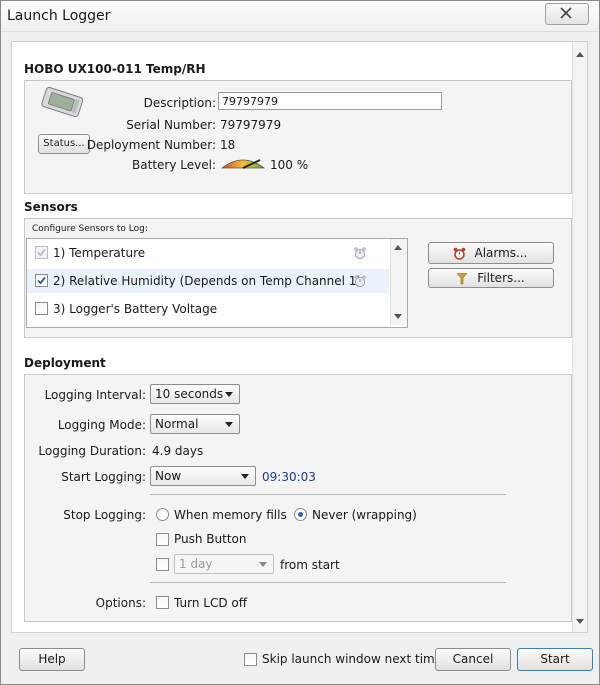 This screenshot has height=685, width=600. Describe the element at coordinates (135, 309) in the screenshot. I see `sensor-label: 3) Logger's Battery Voltage` at that location.